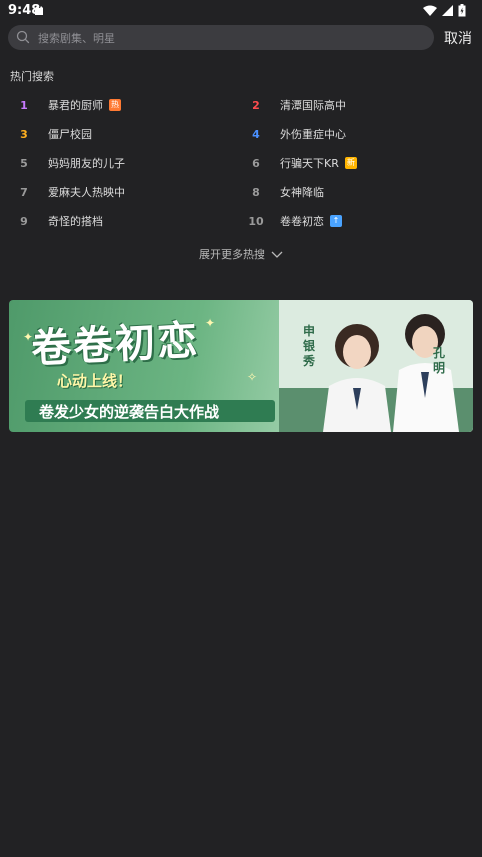  I want to click on app-notification-icon, so click(39, 10).